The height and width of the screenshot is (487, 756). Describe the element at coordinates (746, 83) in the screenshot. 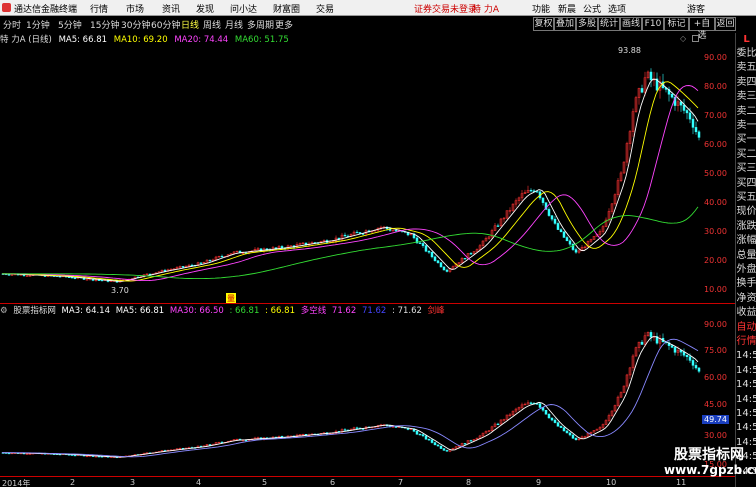

I see `sidebar-item: 卖四` at that location.